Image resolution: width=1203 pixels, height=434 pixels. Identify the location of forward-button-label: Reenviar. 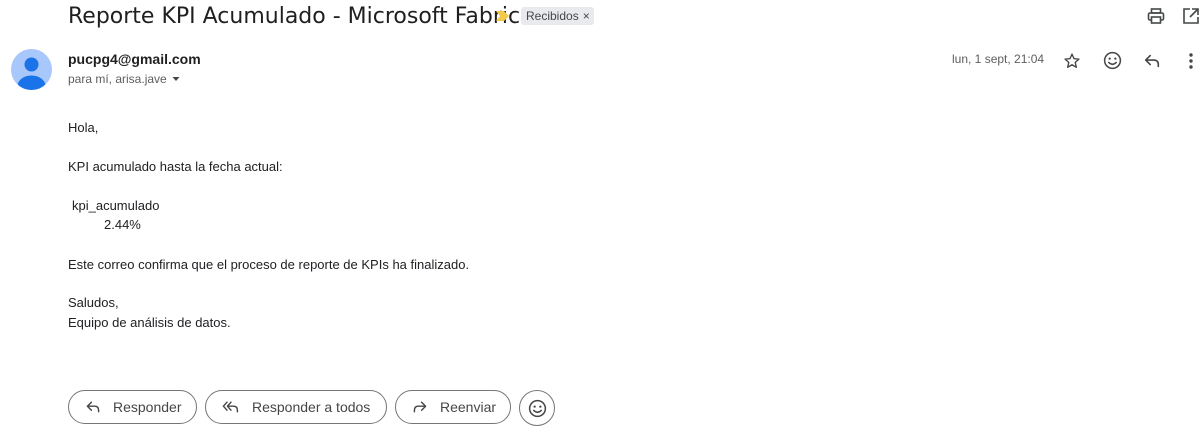
(468, 407).